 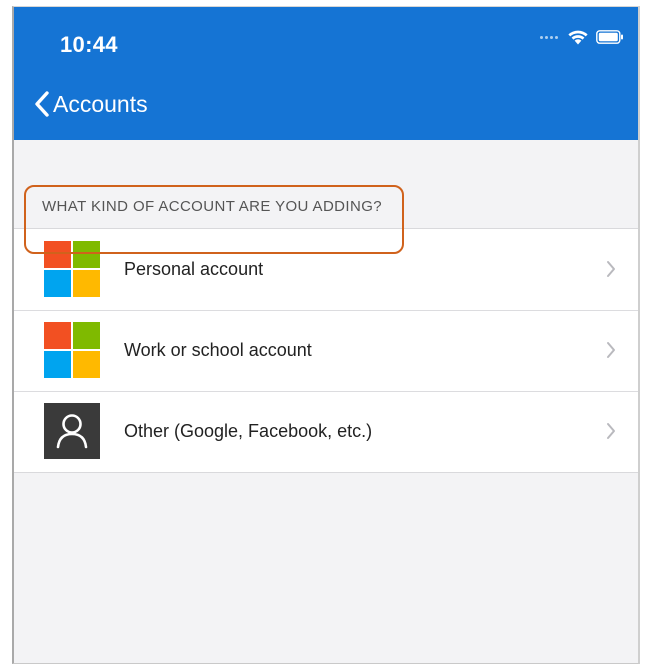 What do you see at coordinates (326, 269) in the screenshot?
I see `list-item-personal-account: Personal account` at bounding box center [326, 269].